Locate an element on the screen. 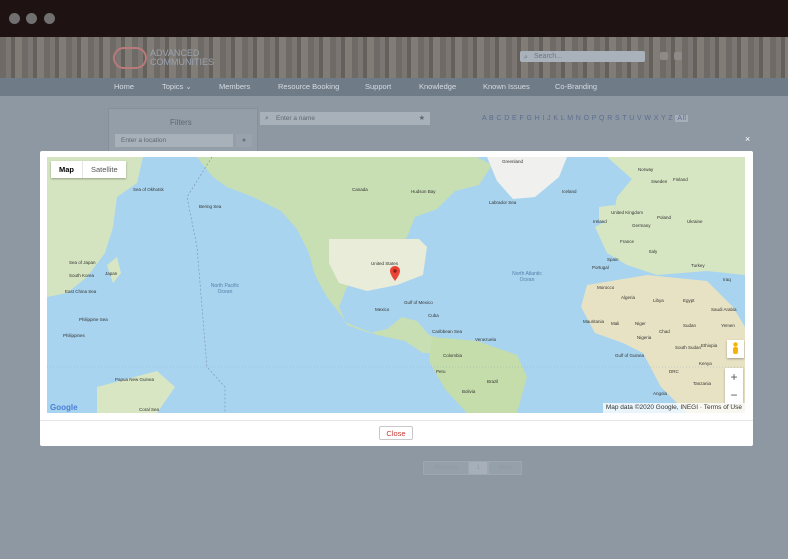 The image size is (788, 559). location-input: Enter a location is located at coordinates (174, 140).